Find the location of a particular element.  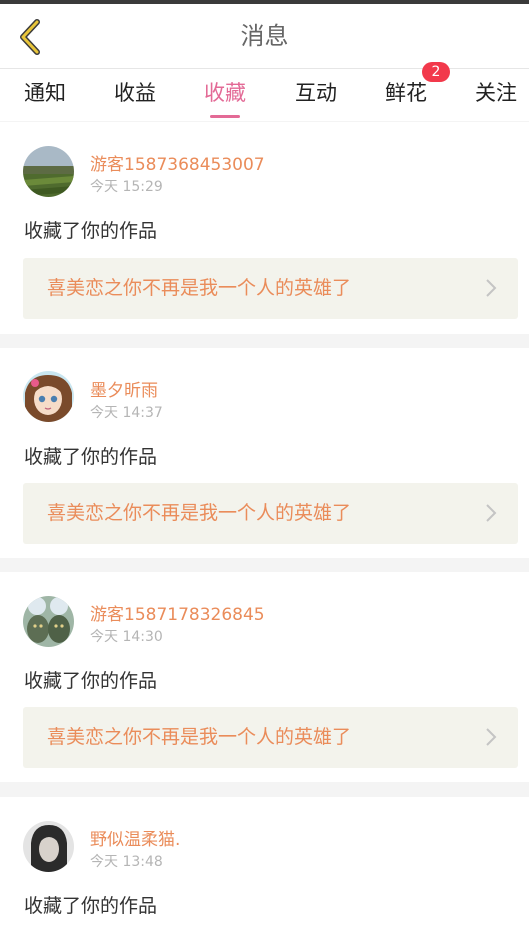

anime-girl-avatar-image is located at coordinates (48, 396).